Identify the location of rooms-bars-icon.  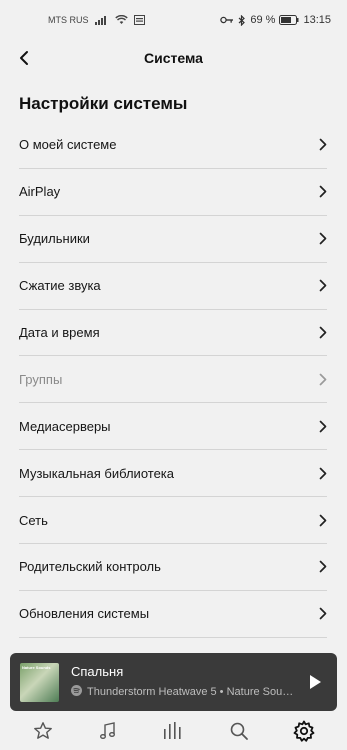
(173, 730).